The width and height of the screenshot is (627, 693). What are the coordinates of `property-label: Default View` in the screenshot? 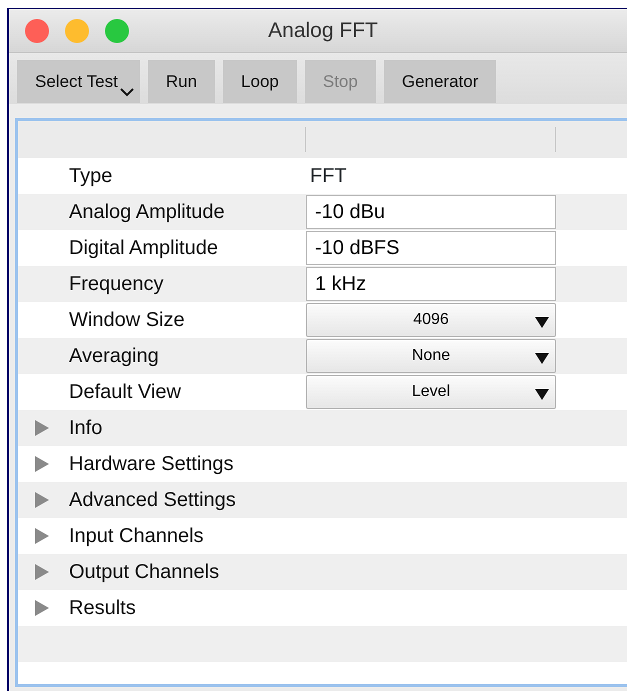 It's located at (125, 392).